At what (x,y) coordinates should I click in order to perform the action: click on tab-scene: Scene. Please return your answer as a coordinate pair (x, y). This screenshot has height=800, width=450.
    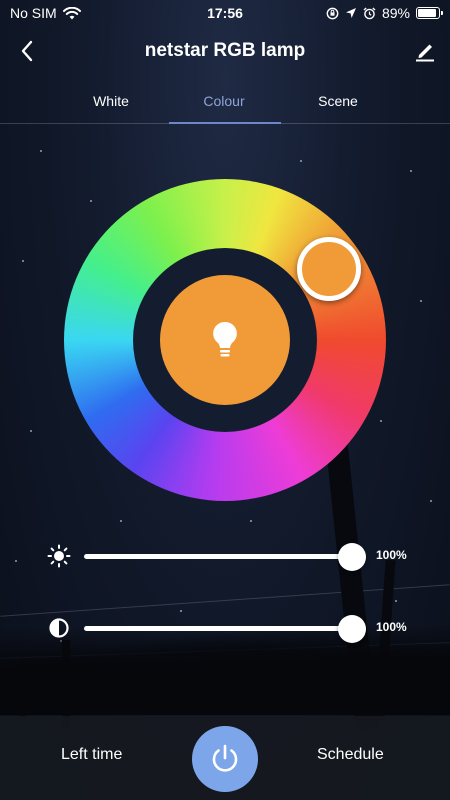
    Looking at the image, I should click on (338, 104).